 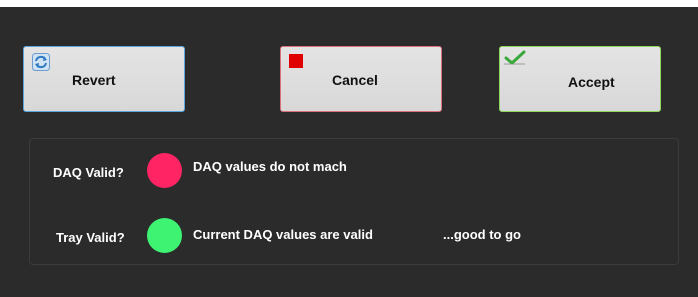 I want to click on daq-status-message: DAQ values do not mach, so click(x=270, y=166).